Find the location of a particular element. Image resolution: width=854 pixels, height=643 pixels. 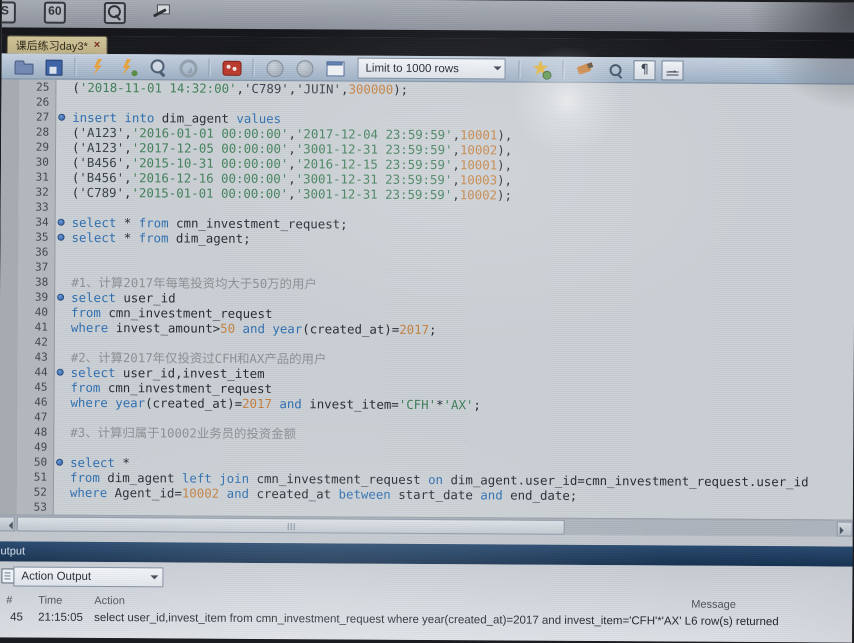

line-number: 31 is located at coordinates (42, 177).